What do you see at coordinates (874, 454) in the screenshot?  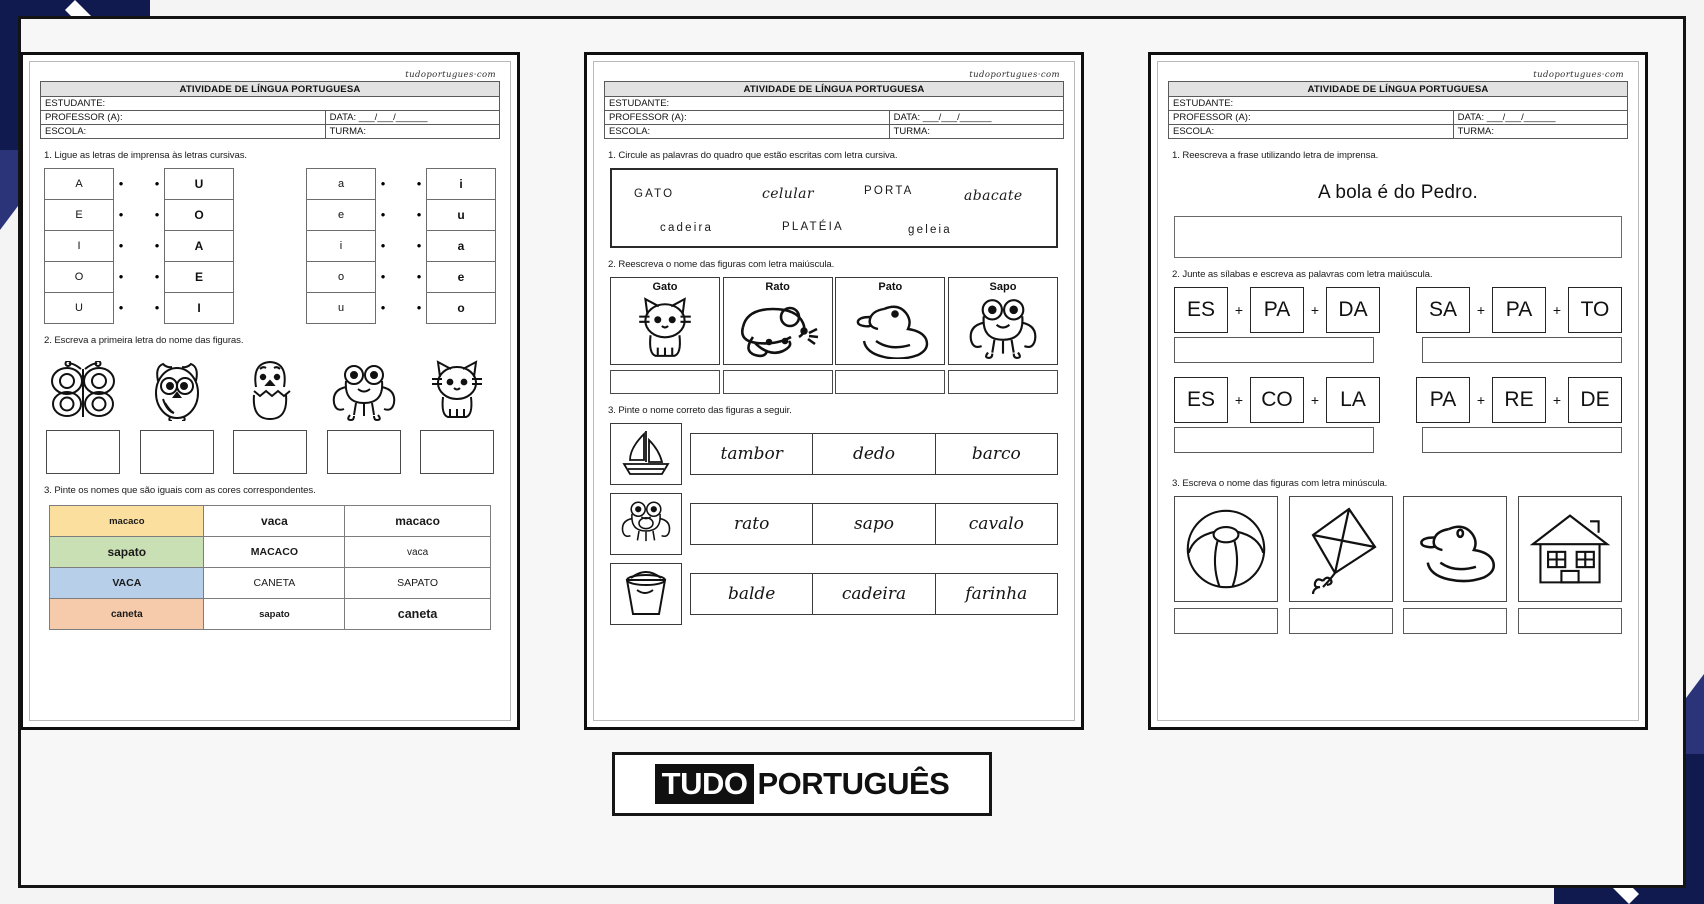 I see `option-word: dedo` at bounding box center [874, 454].